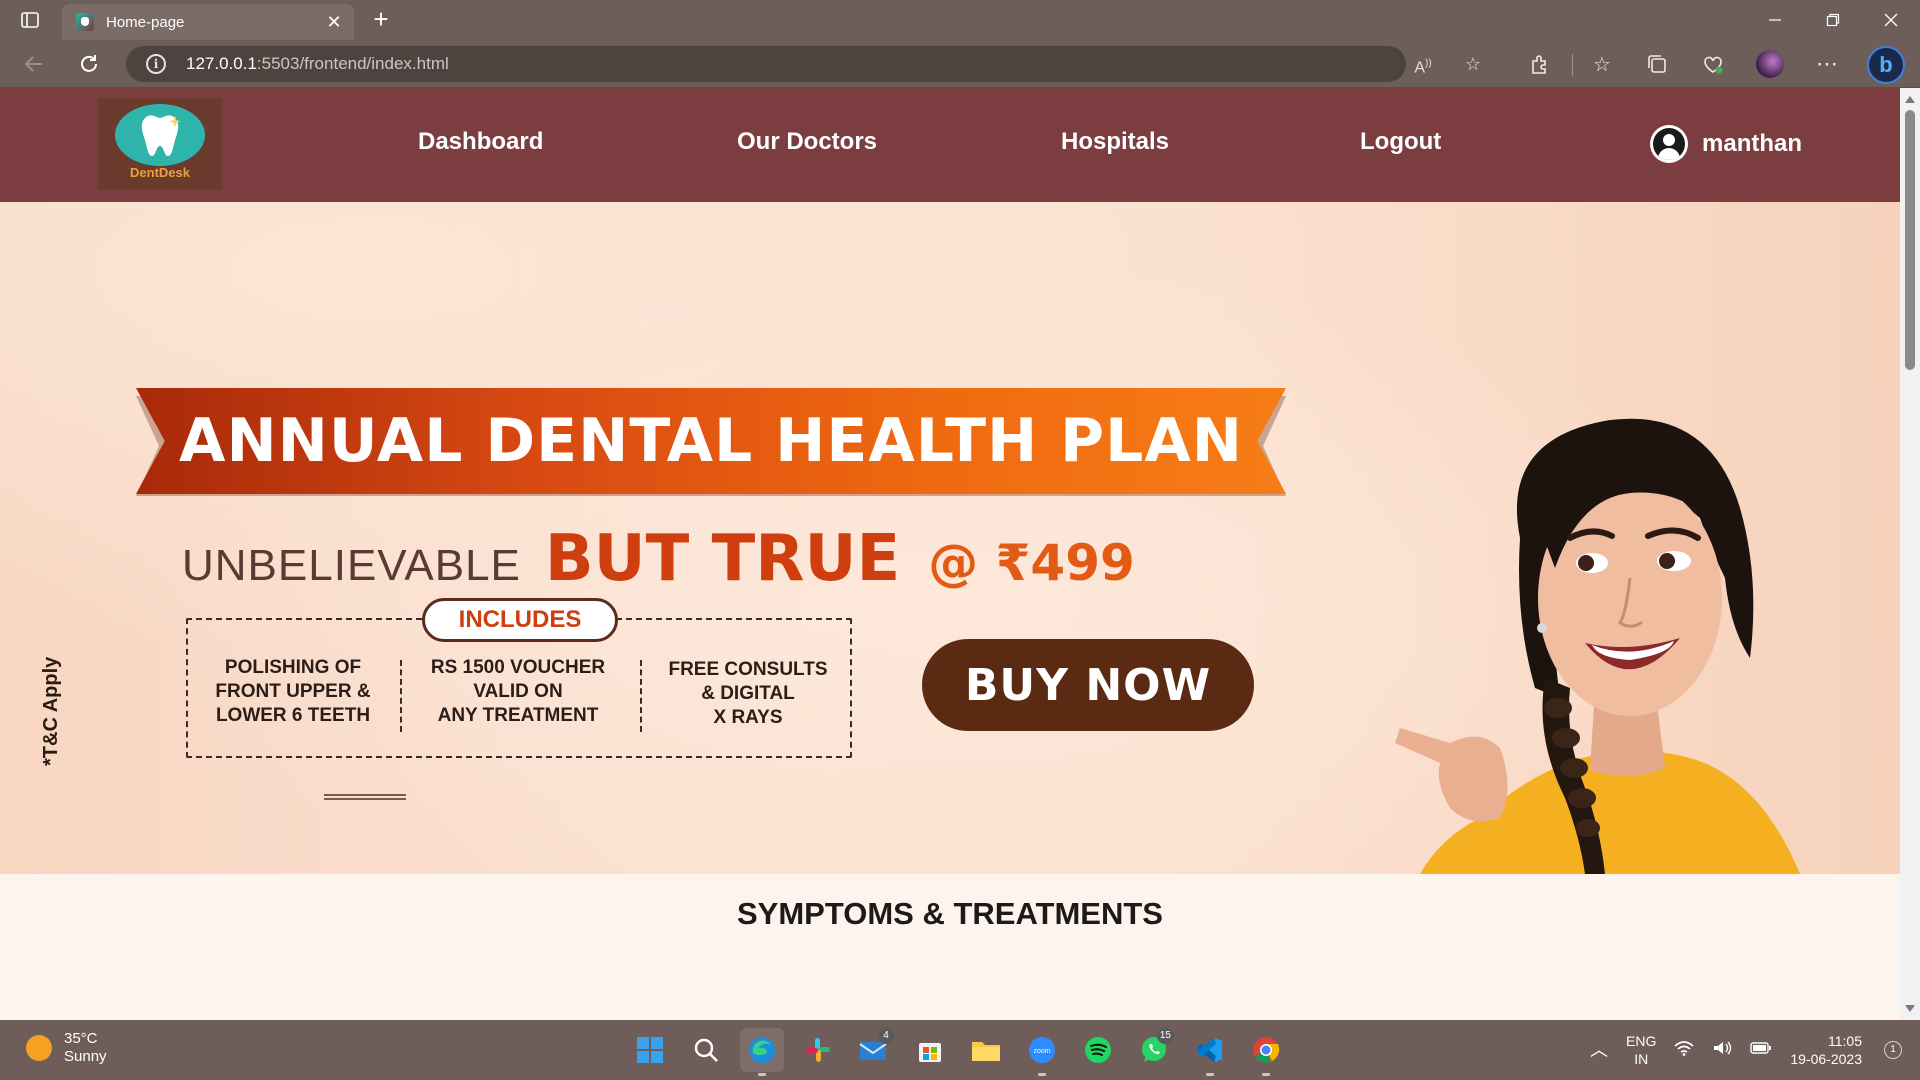 The width and height of the screenshot is (1920, 1080). Describe the element at coordinates (160, 172) in the screenshot. I see `logo-text: DentDesk` at that location.